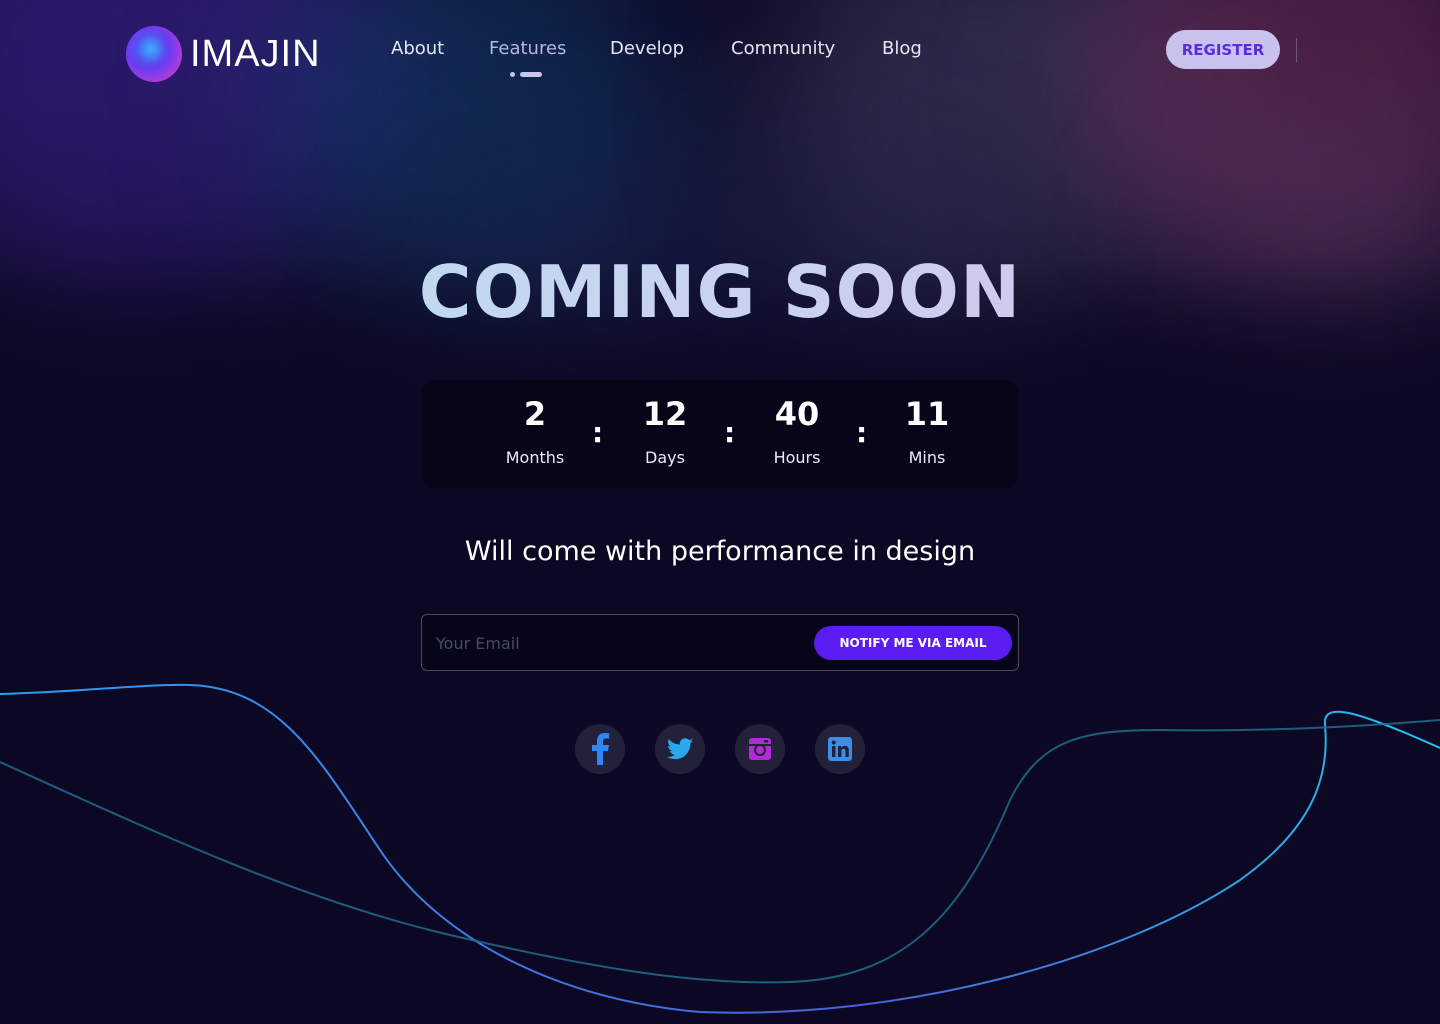 The width and height of the screenshot is (1440, 1024). What do you see at coordinates (647, 48) in the screenshot?
I see `nav-item-develop: Develop` at bounding box center [647, 48].